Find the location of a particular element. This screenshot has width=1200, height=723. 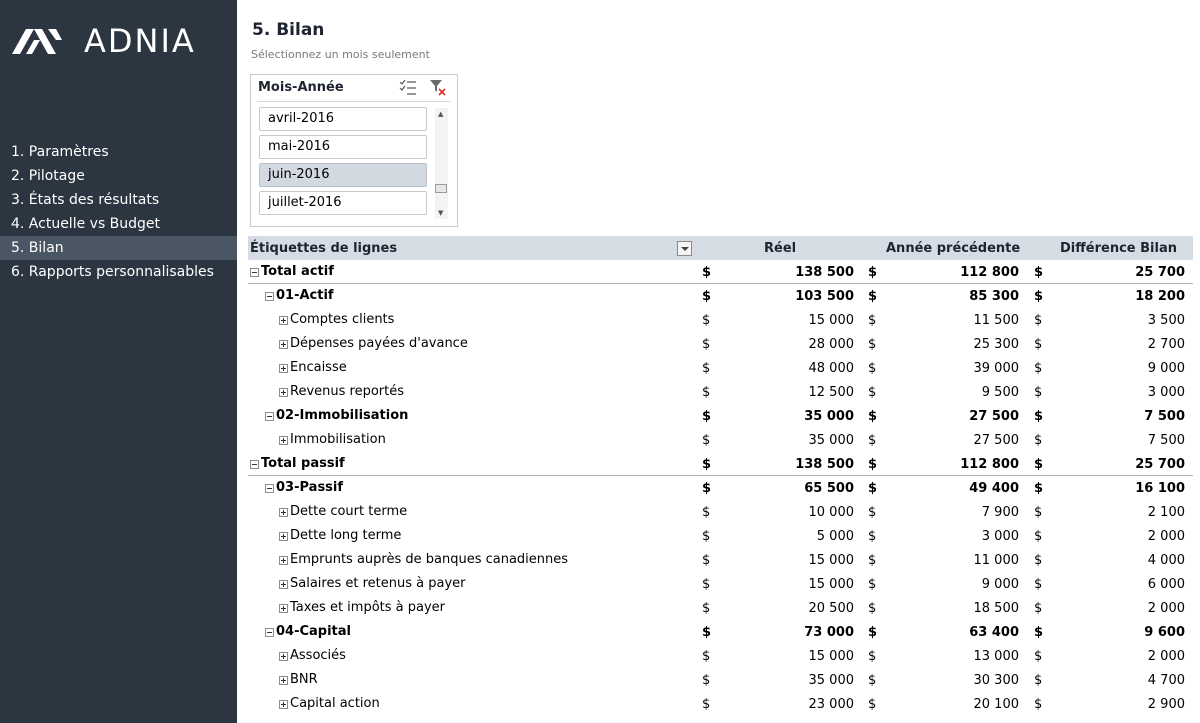

row-label: Total actif is located at coordinates (297, 272).